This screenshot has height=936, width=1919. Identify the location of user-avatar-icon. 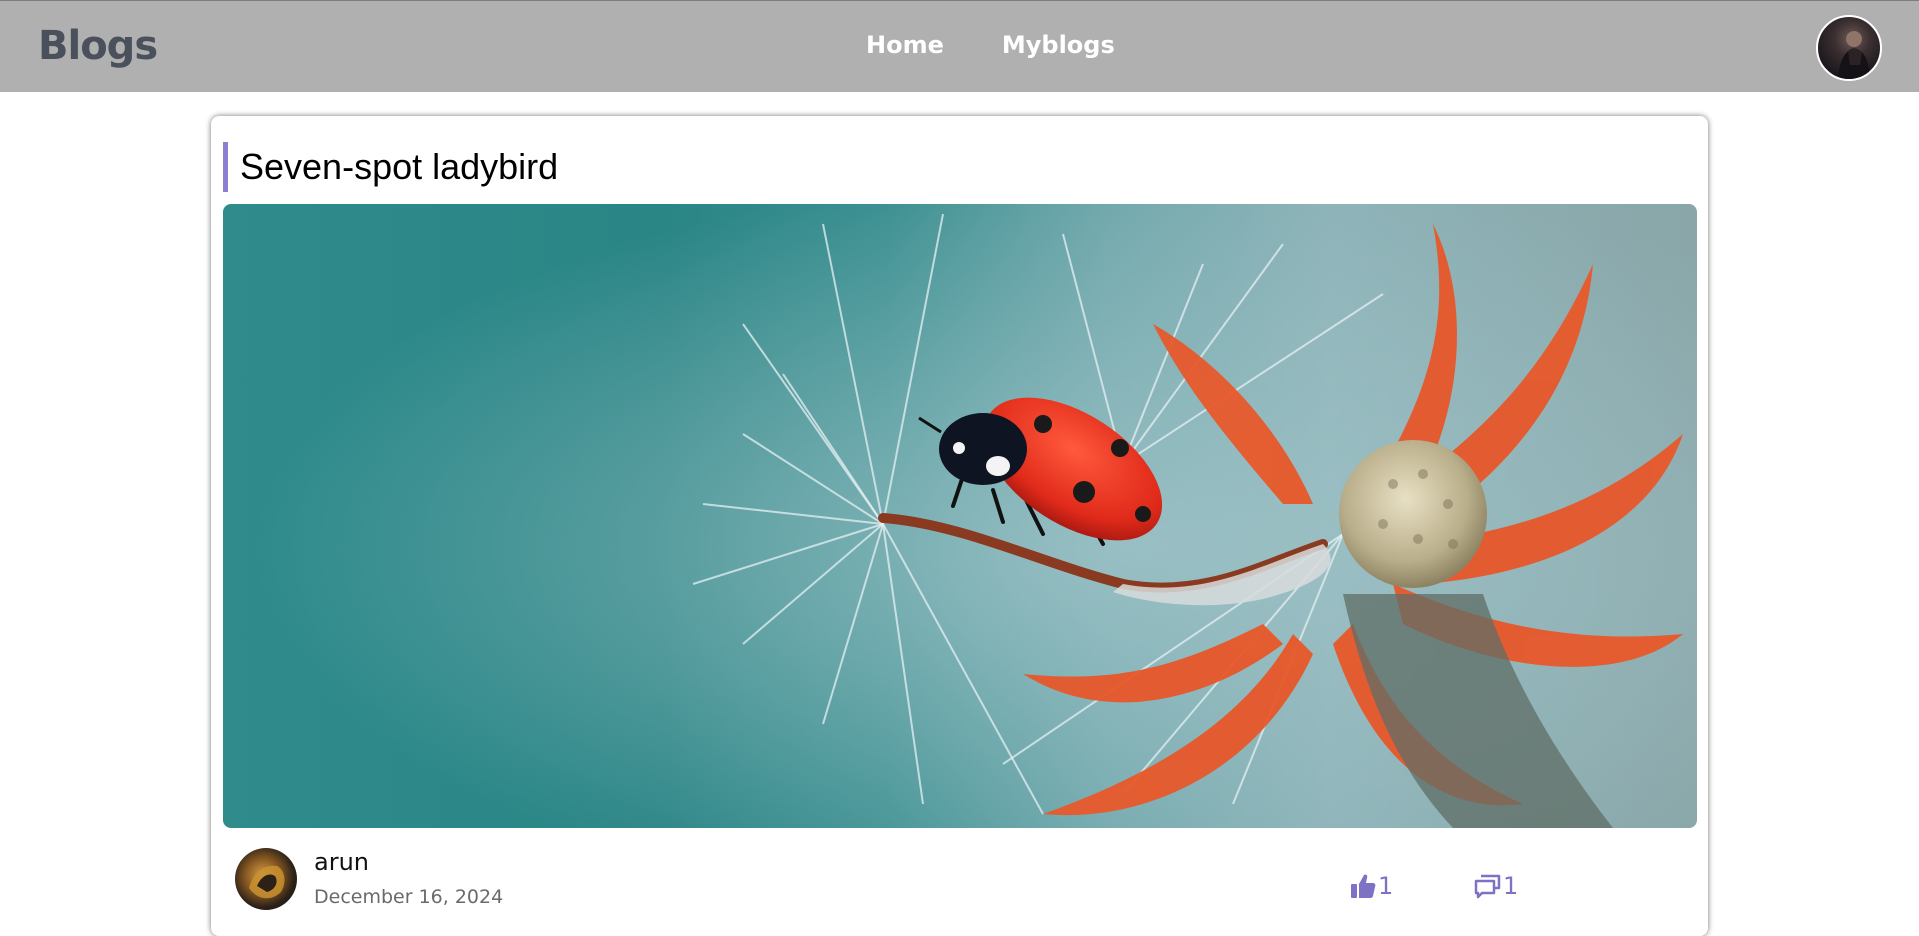
(1849, 48).